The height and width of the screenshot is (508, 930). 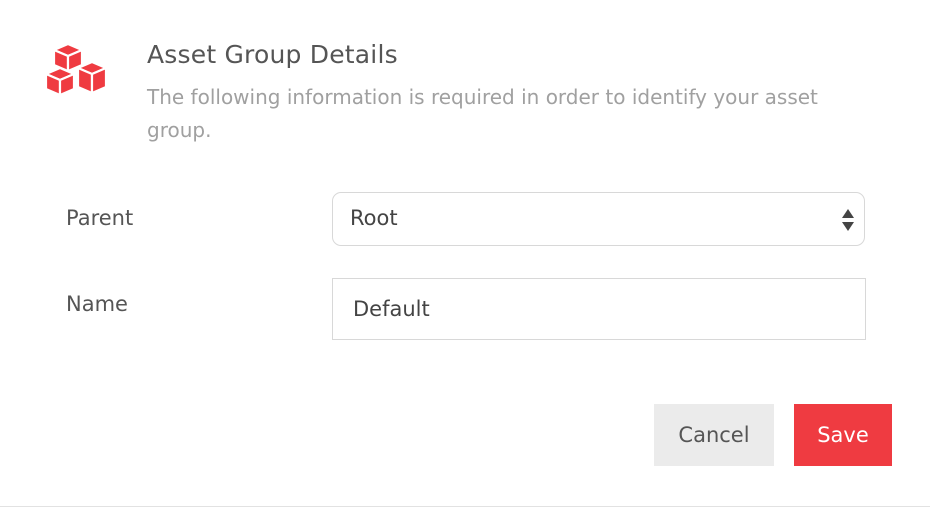 I want to click on select-arrows-icon, so click(x=848, y=220).